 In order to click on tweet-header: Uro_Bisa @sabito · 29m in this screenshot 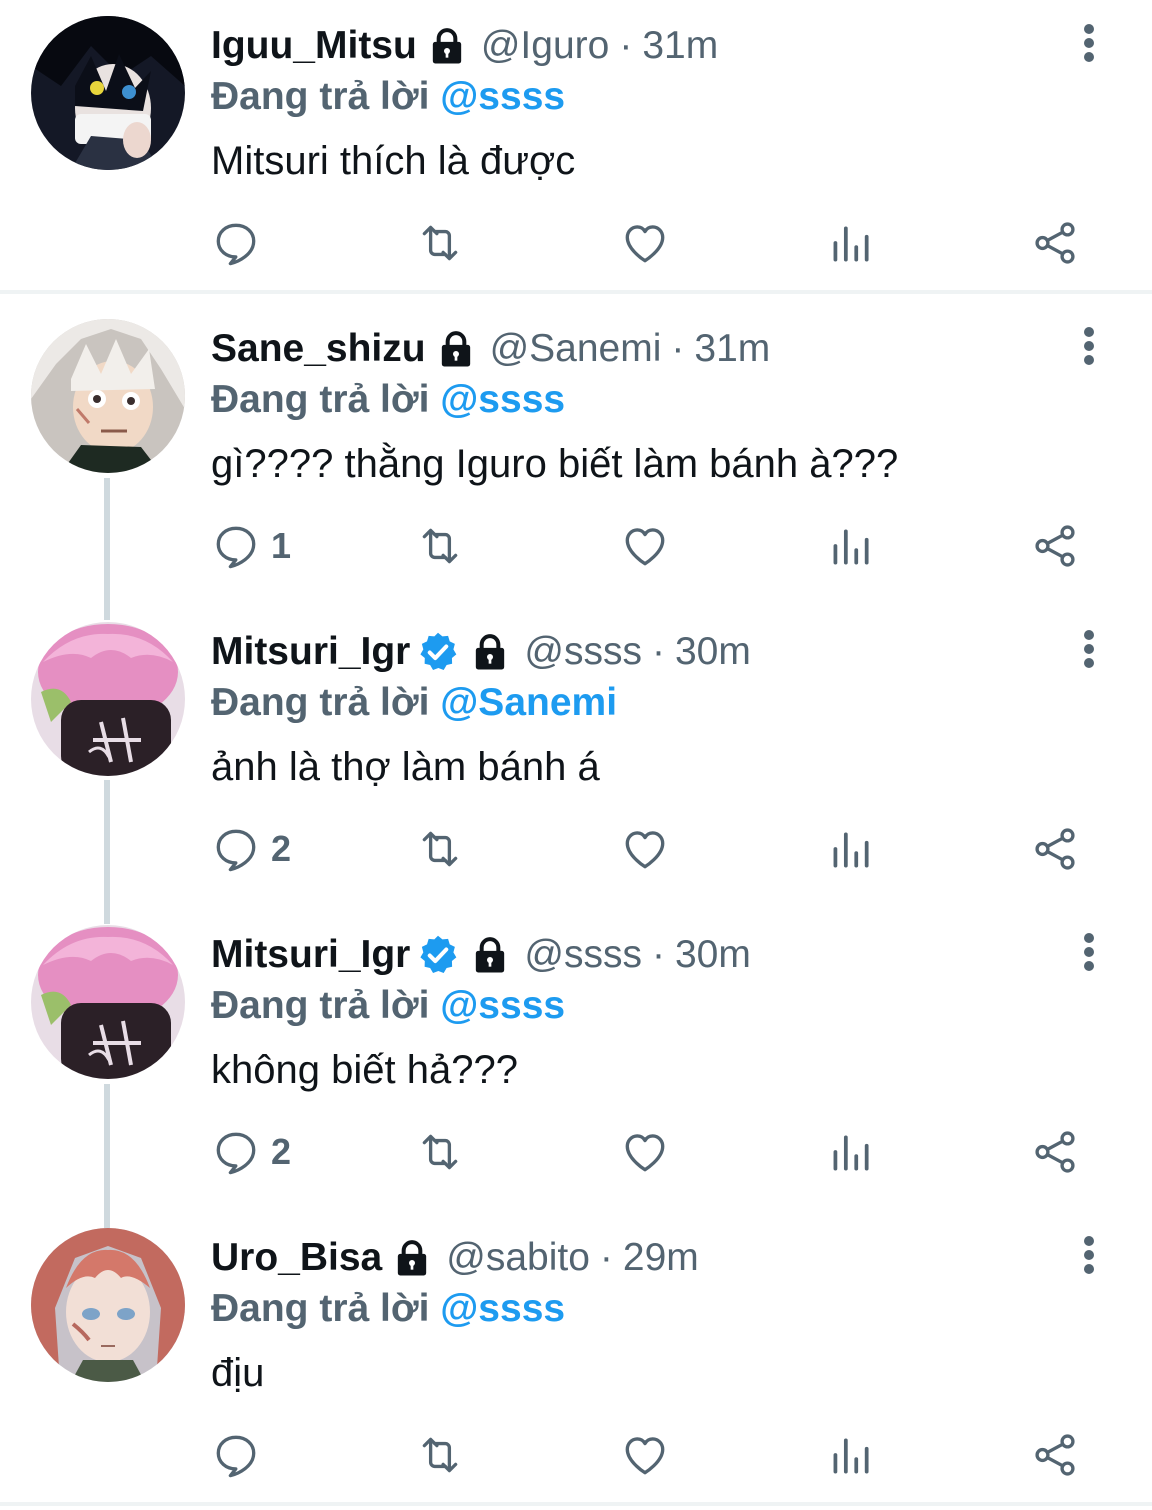, I will do `click(455, 1258)`.